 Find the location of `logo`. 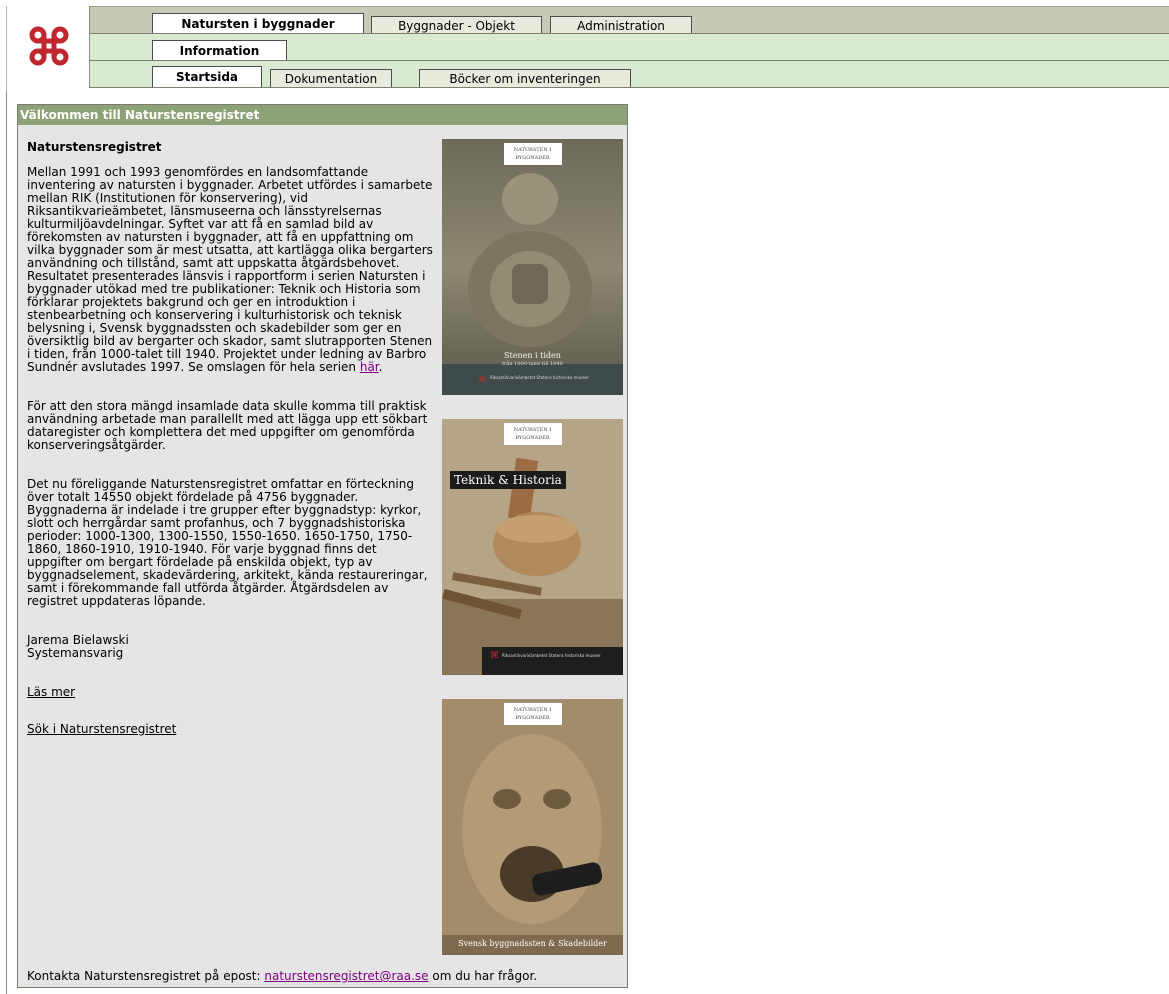

logo is located at coordinates (48, 49).